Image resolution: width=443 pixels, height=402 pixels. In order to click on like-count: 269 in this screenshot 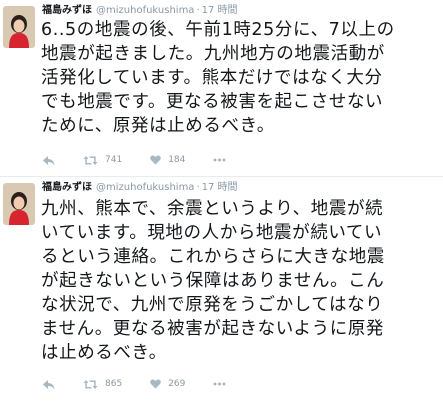, I will do `click(177, 384)`.